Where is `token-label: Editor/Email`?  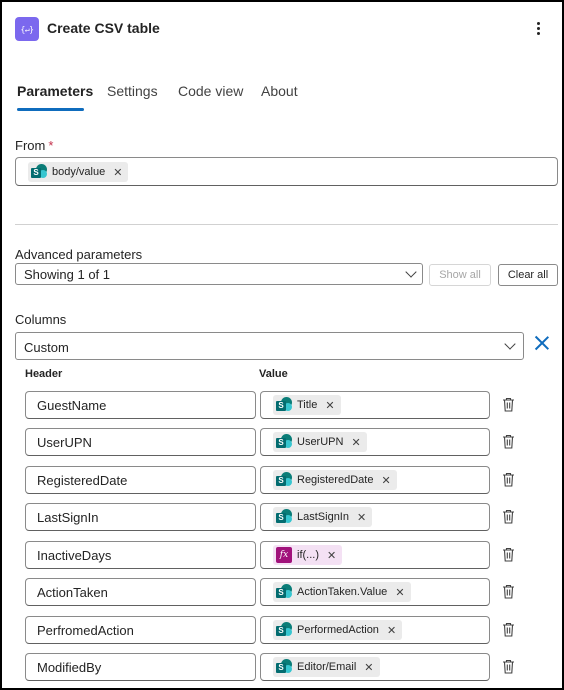
token-label: Editor/Email is located at coordinates (327, 667).